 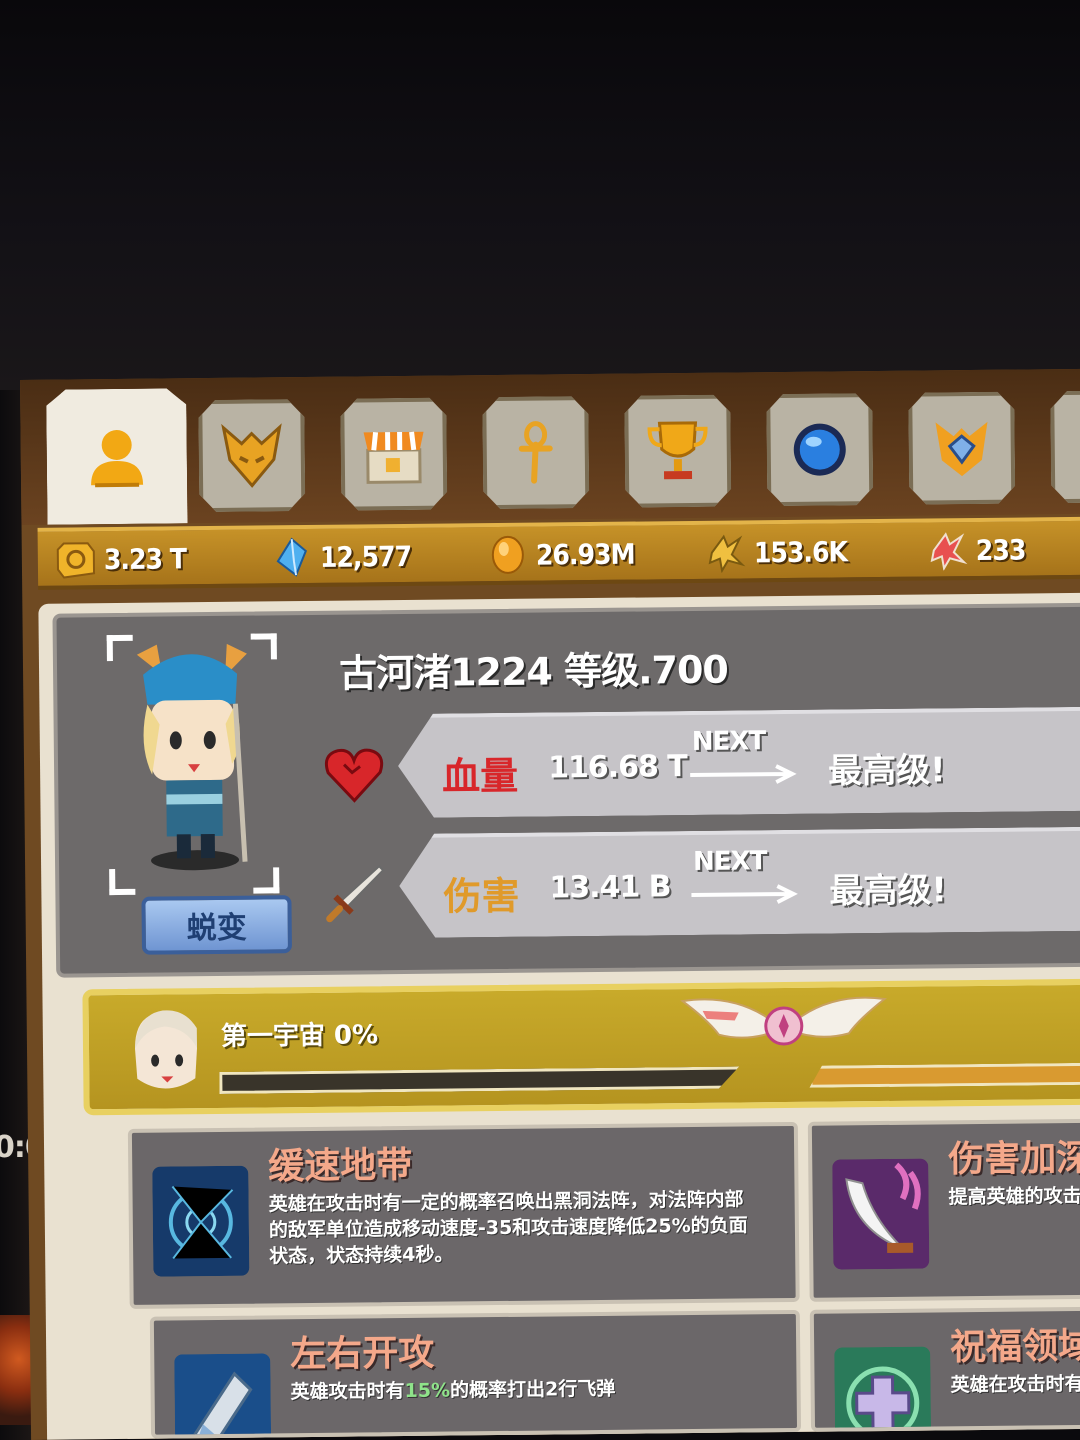 What do you see at coordinates (944, 1074) in the screenshot?
I see `universe-next-bar` at bounding box center [944, 1074].